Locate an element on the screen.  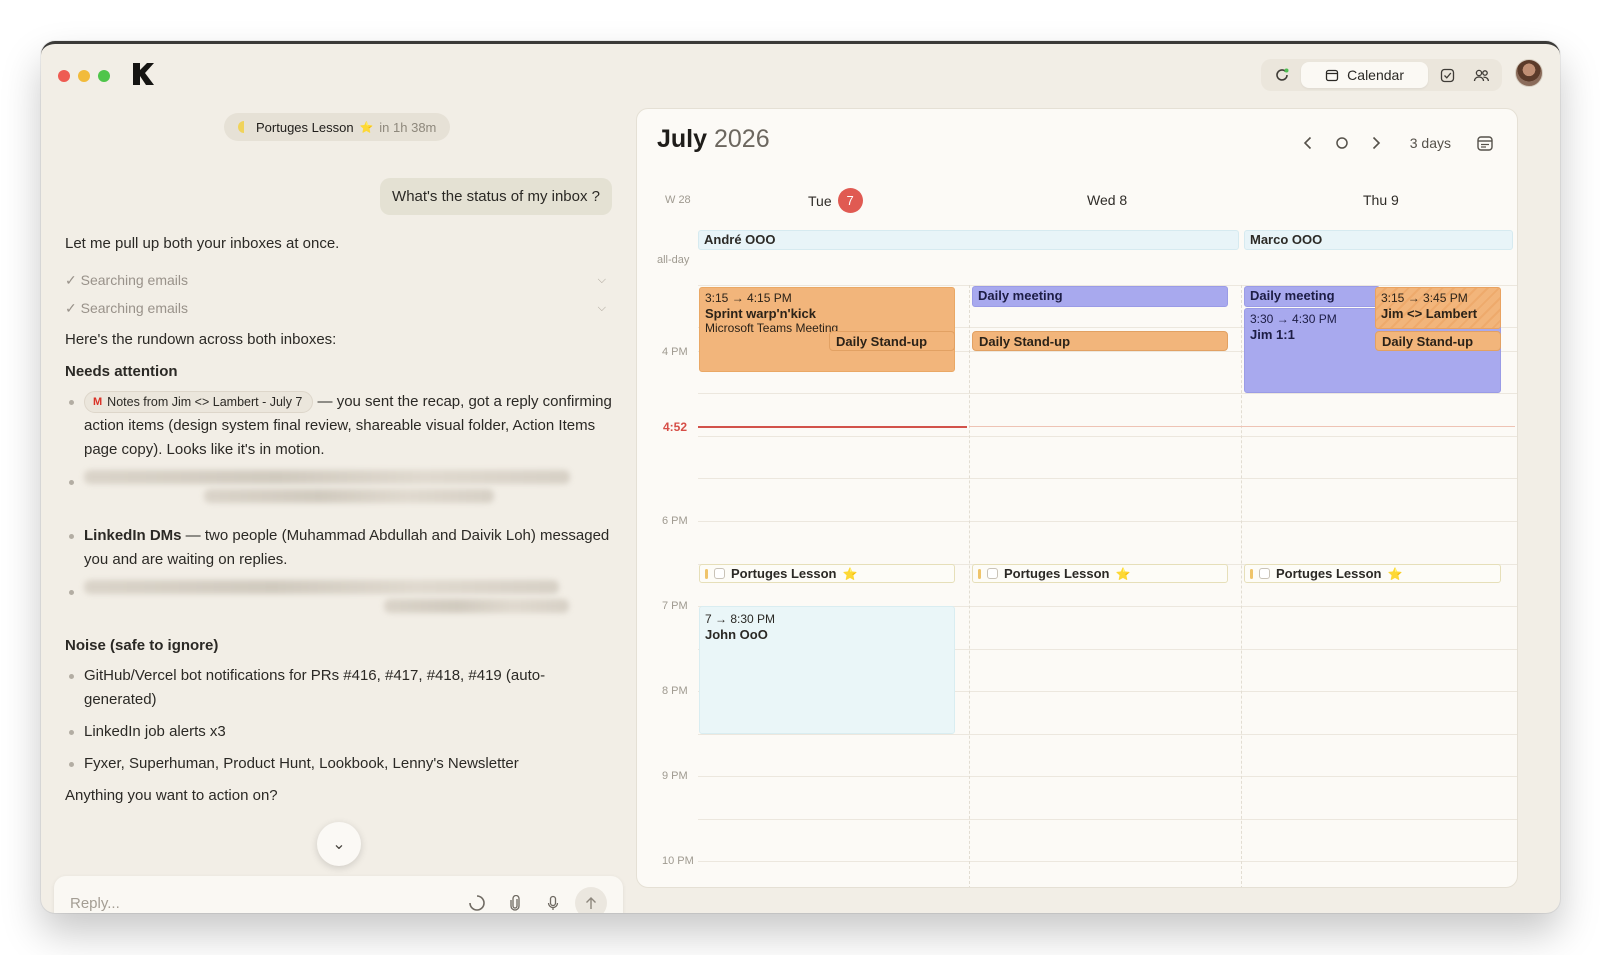
day-name: Thu 9 is located at coordinates (1381, 200).